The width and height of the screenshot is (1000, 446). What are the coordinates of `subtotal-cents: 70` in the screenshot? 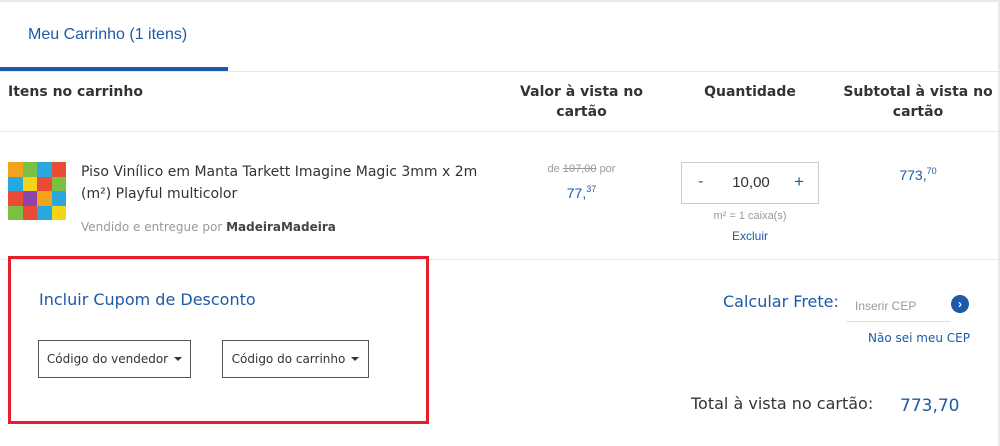 It's located at (931, 171).